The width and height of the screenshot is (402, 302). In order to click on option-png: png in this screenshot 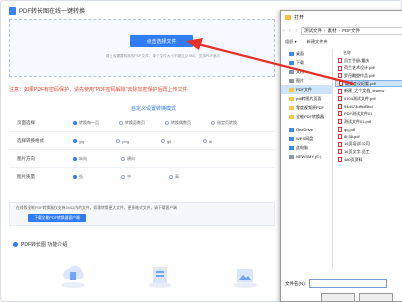, I will do `click(122, 141)`.